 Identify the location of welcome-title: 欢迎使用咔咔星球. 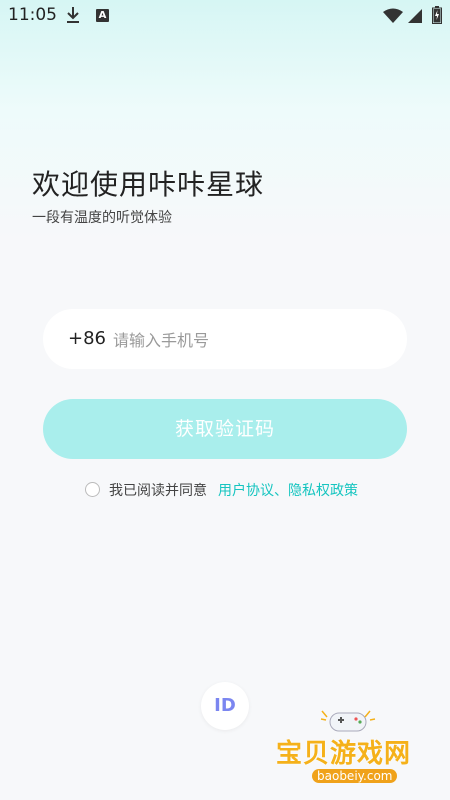
(148, 184).